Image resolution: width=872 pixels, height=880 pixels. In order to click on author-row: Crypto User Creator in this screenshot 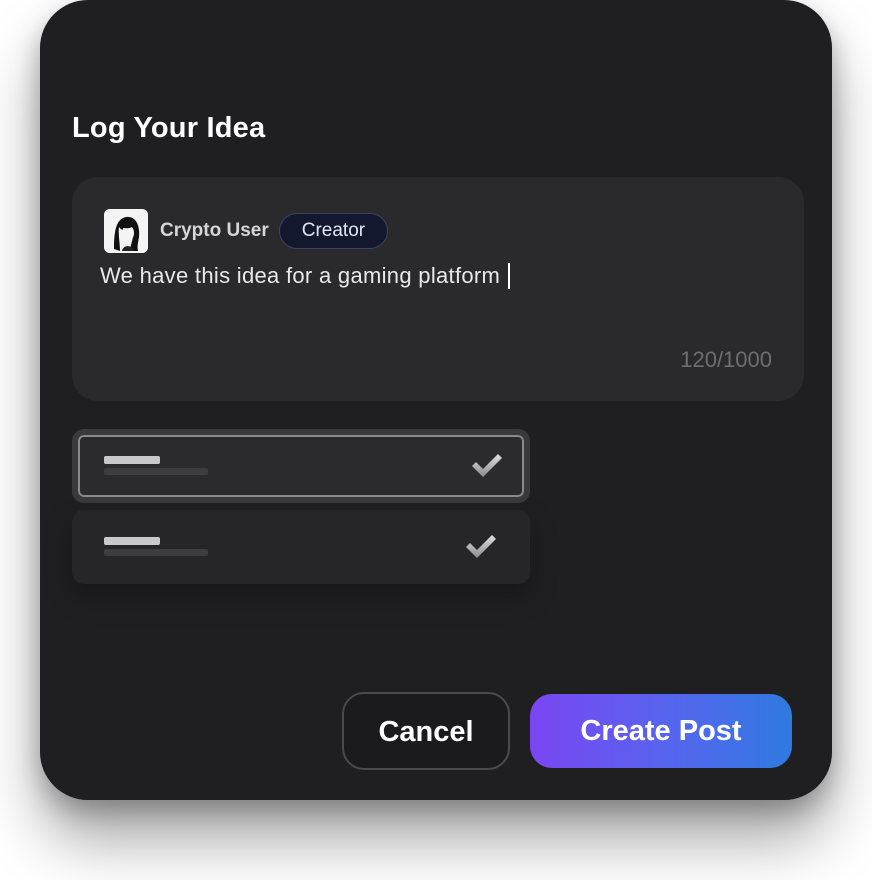, I will do `click(246, 231)`.